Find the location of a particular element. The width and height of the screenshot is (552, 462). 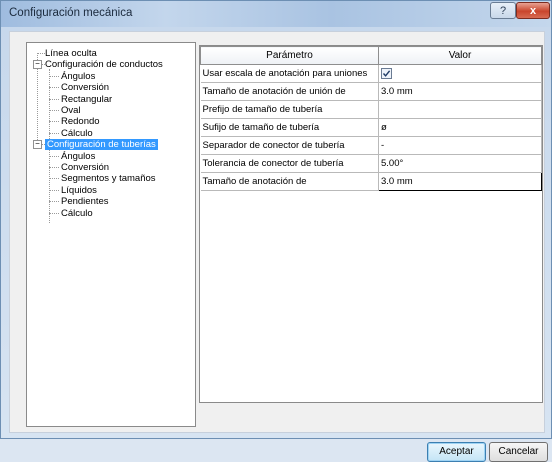

tree-item-label: Configuración de conductos is located at coordinates (104, 65).